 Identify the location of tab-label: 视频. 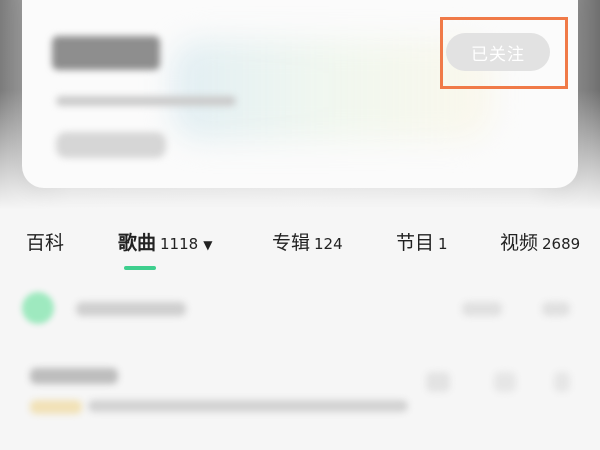
(519, 243).